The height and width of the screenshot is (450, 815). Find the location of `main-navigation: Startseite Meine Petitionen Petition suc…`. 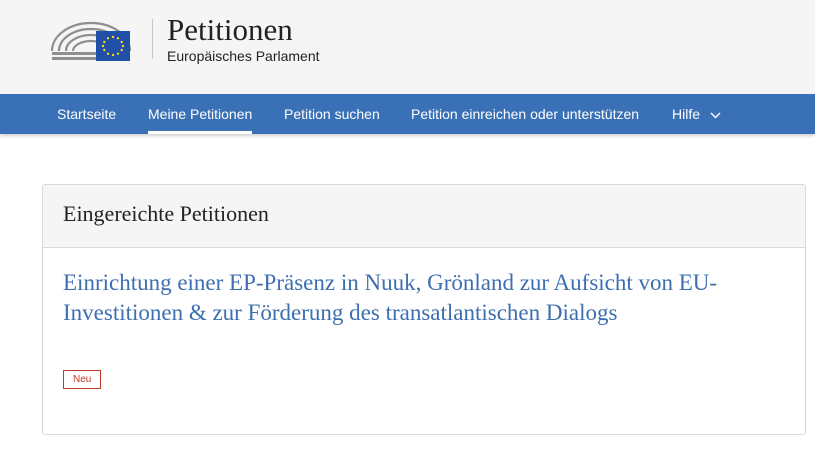

main-navigation: Startseite Meine Petitionen Petition suc… is located at coordinates (407, 114).